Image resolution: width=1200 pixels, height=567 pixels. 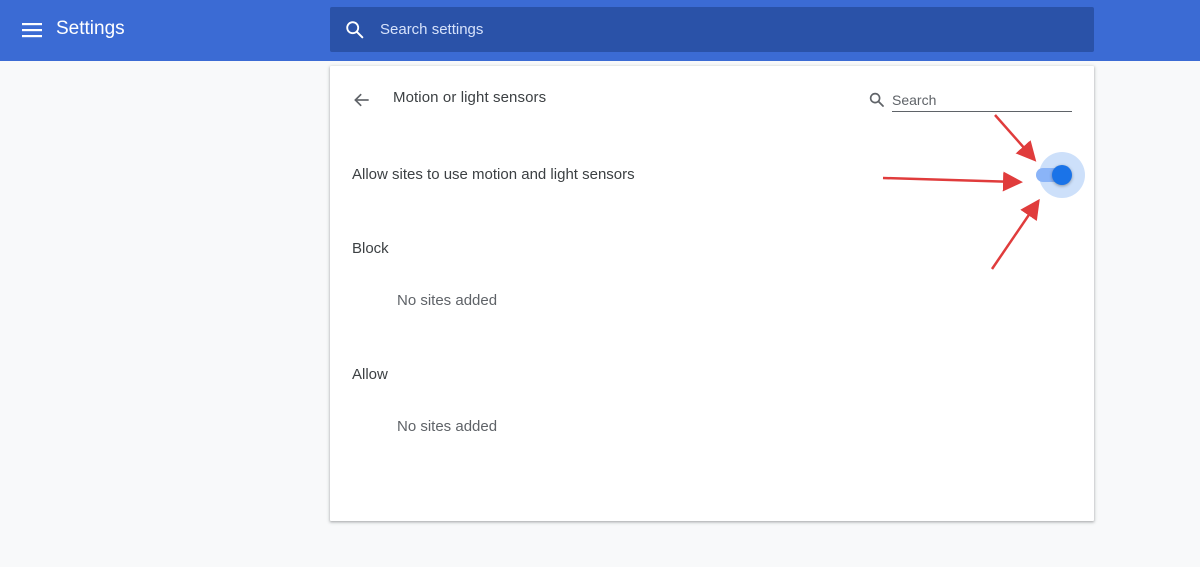 I want to click on arrow-back-icon, so click(x=361, y=100).